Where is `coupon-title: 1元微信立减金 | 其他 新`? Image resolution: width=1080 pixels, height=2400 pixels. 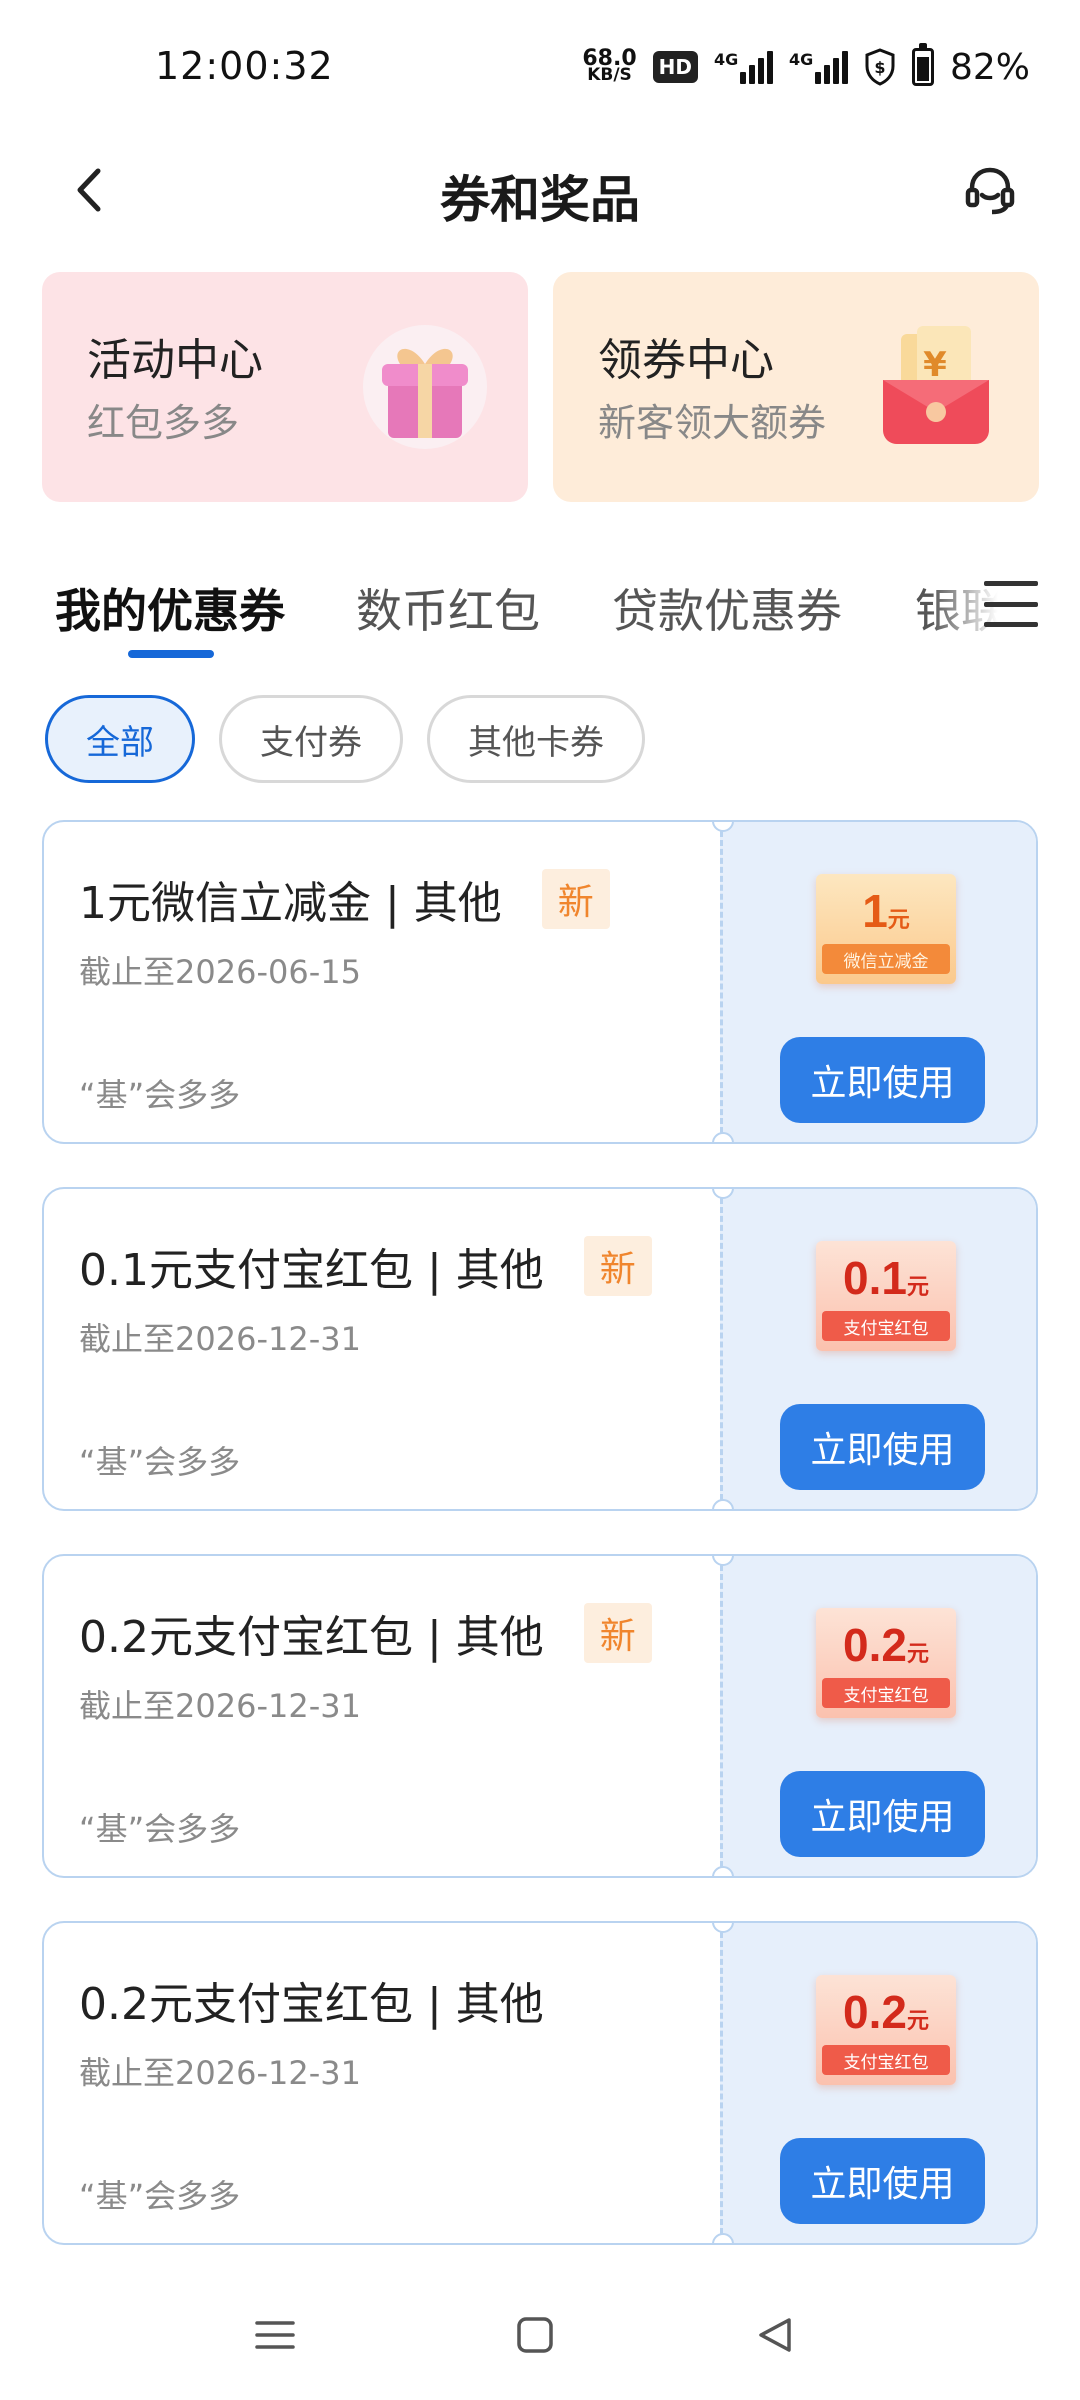
coupon-title: 1元微信立减金 | 其他 新 is located at coordinates (344, 899).